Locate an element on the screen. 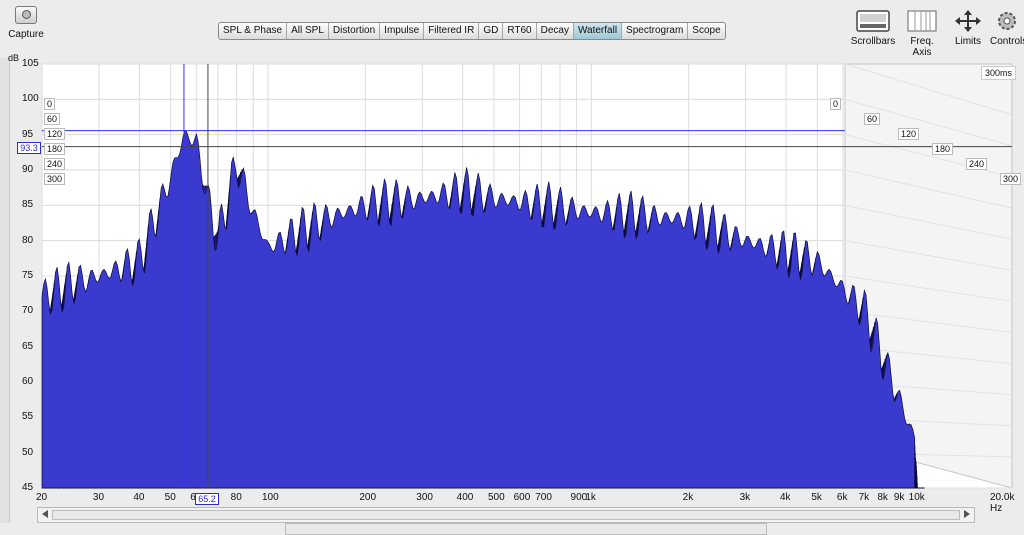  time-label-left: 180 is located at coordinates (55, 149).